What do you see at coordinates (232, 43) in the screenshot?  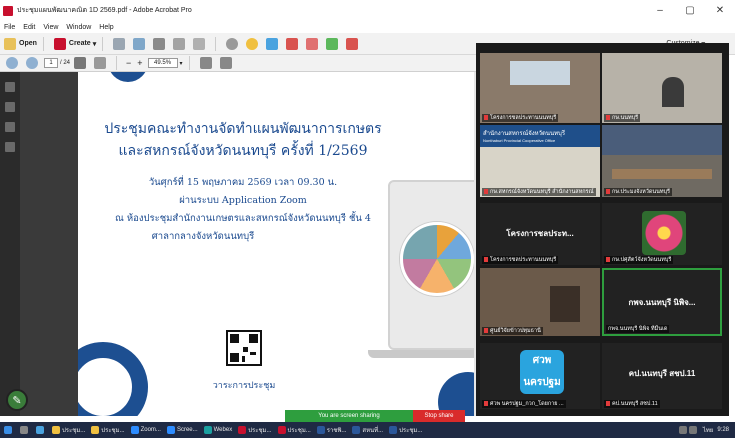 I see `settings-icon` at bounding box center [232, 43].